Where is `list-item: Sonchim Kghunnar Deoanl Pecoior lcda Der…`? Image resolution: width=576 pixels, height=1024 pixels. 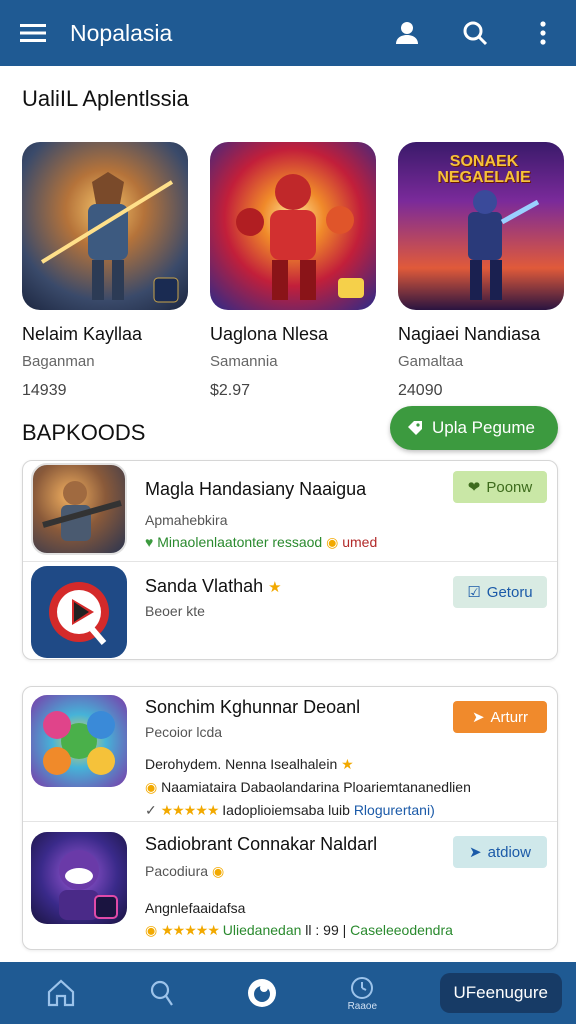 list-item: Sonchim Kghunnar Deoanl Pecoior lcda Der… is located at coordinates (290, 754).